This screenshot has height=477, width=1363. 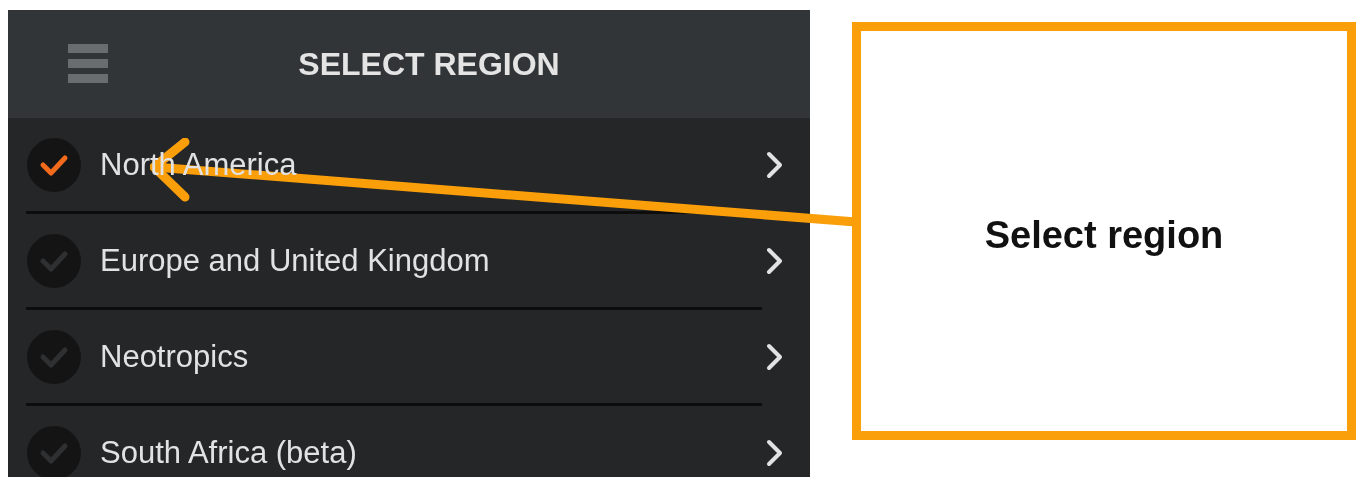 I want to click on callout-text: Select region, so click(x=1104, y=235).